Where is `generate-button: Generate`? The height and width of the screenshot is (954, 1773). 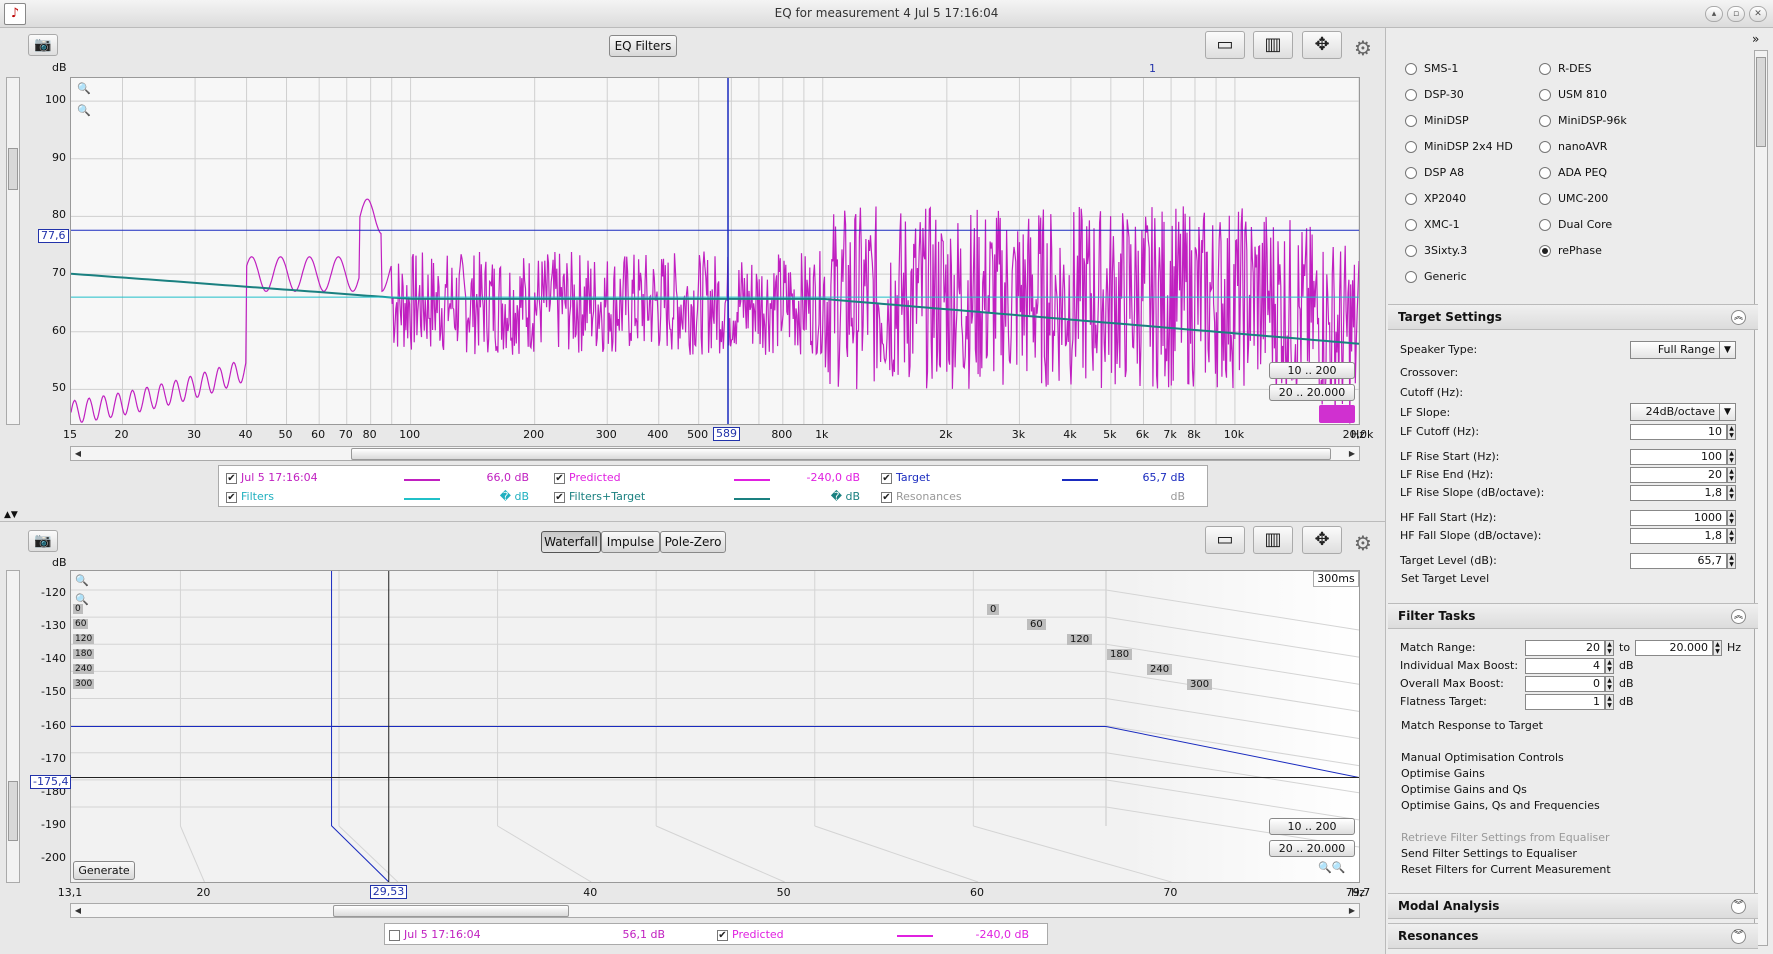
generate-button: Generate is located at coordinates (104, 870).